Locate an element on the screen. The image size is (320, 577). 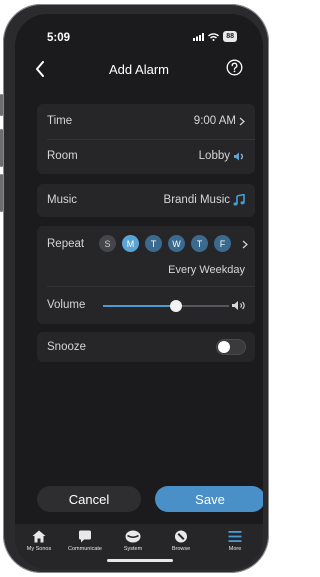
tab-label: Browse is located at coordinates (181, 549).